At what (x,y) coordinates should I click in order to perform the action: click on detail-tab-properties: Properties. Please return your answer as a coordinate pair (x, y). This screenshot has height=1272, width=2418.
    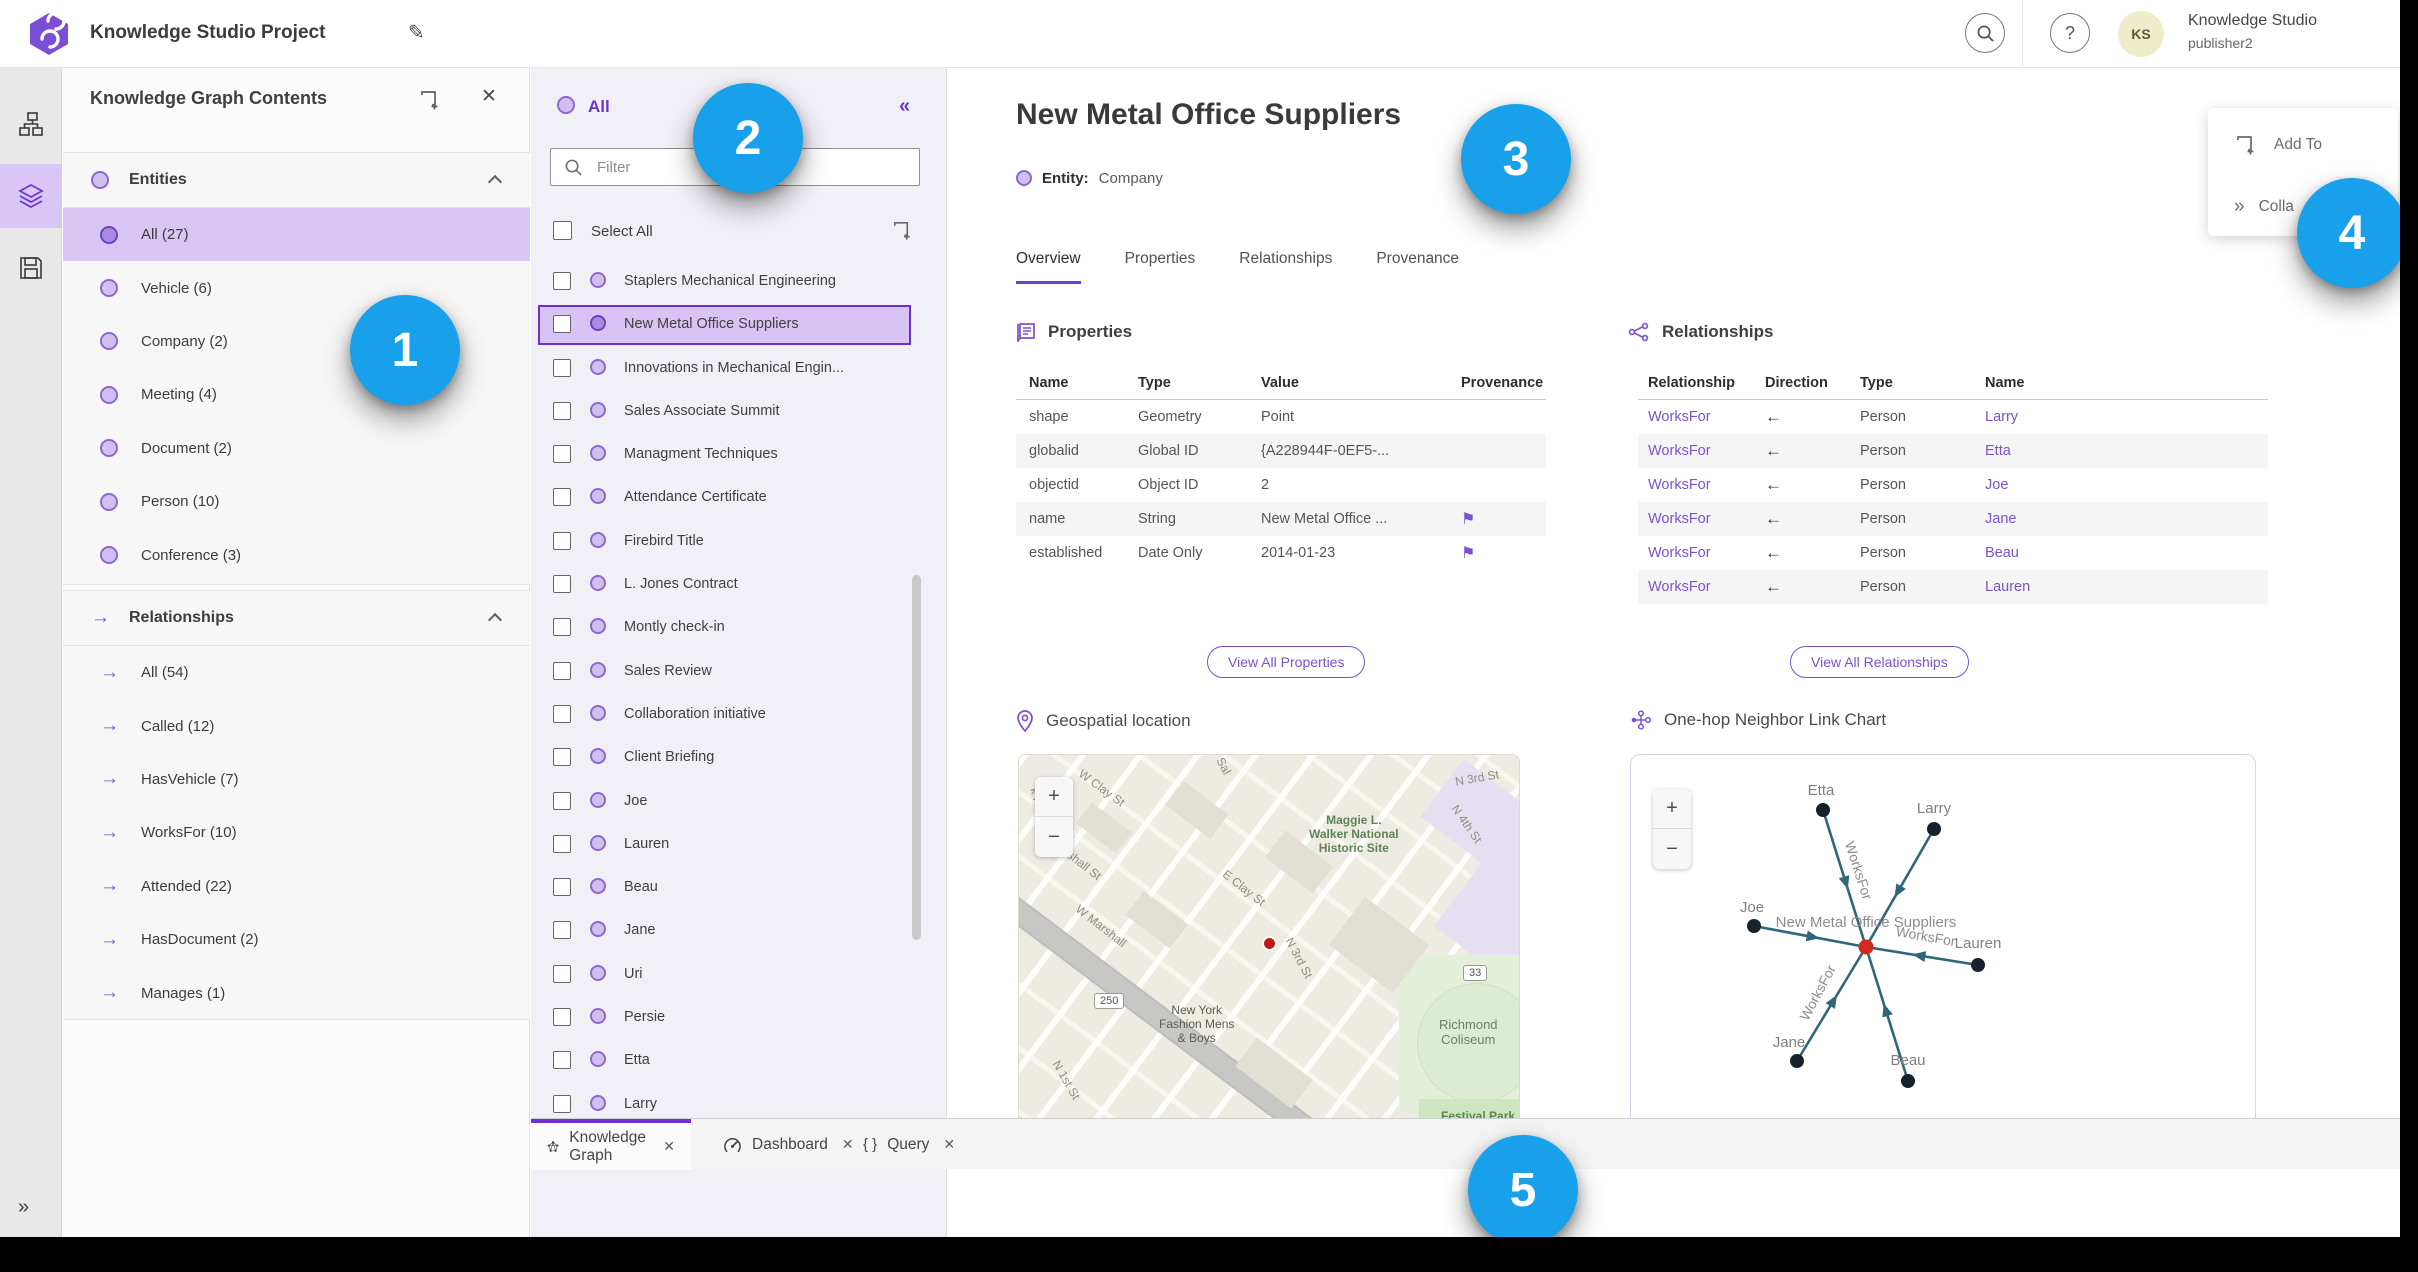
    Looking at the image, I should click on (1160, 267).